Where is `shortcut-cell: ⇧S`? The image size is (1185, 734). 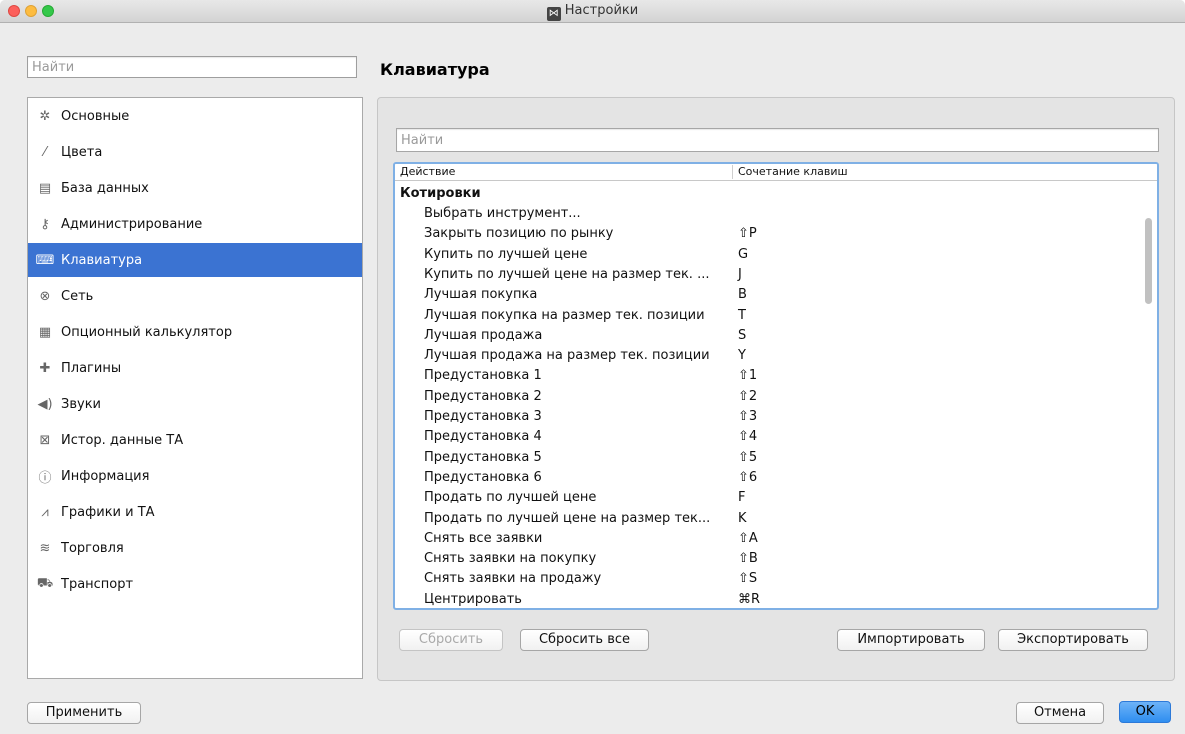 shortcut-cell: ⇧S is located at coordinates (747, 579).